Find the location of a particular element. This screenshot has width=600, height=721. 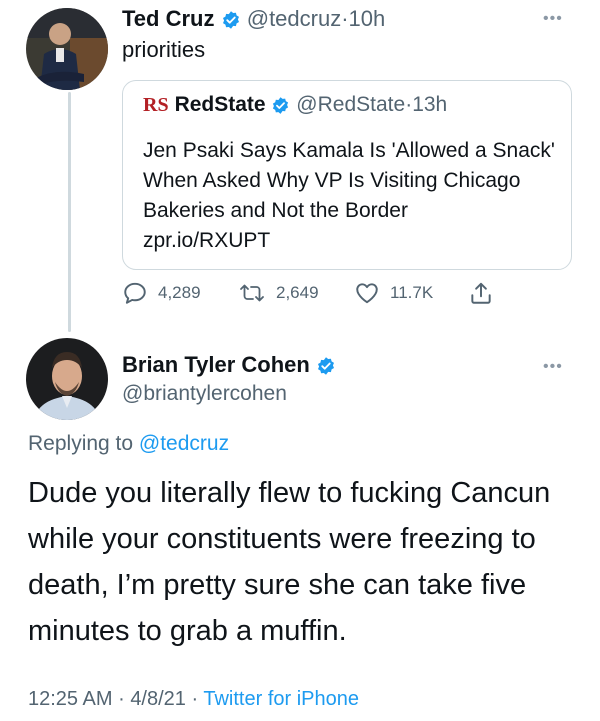

quoted-tweet-time: 13h is located at coordinates (430, 104).